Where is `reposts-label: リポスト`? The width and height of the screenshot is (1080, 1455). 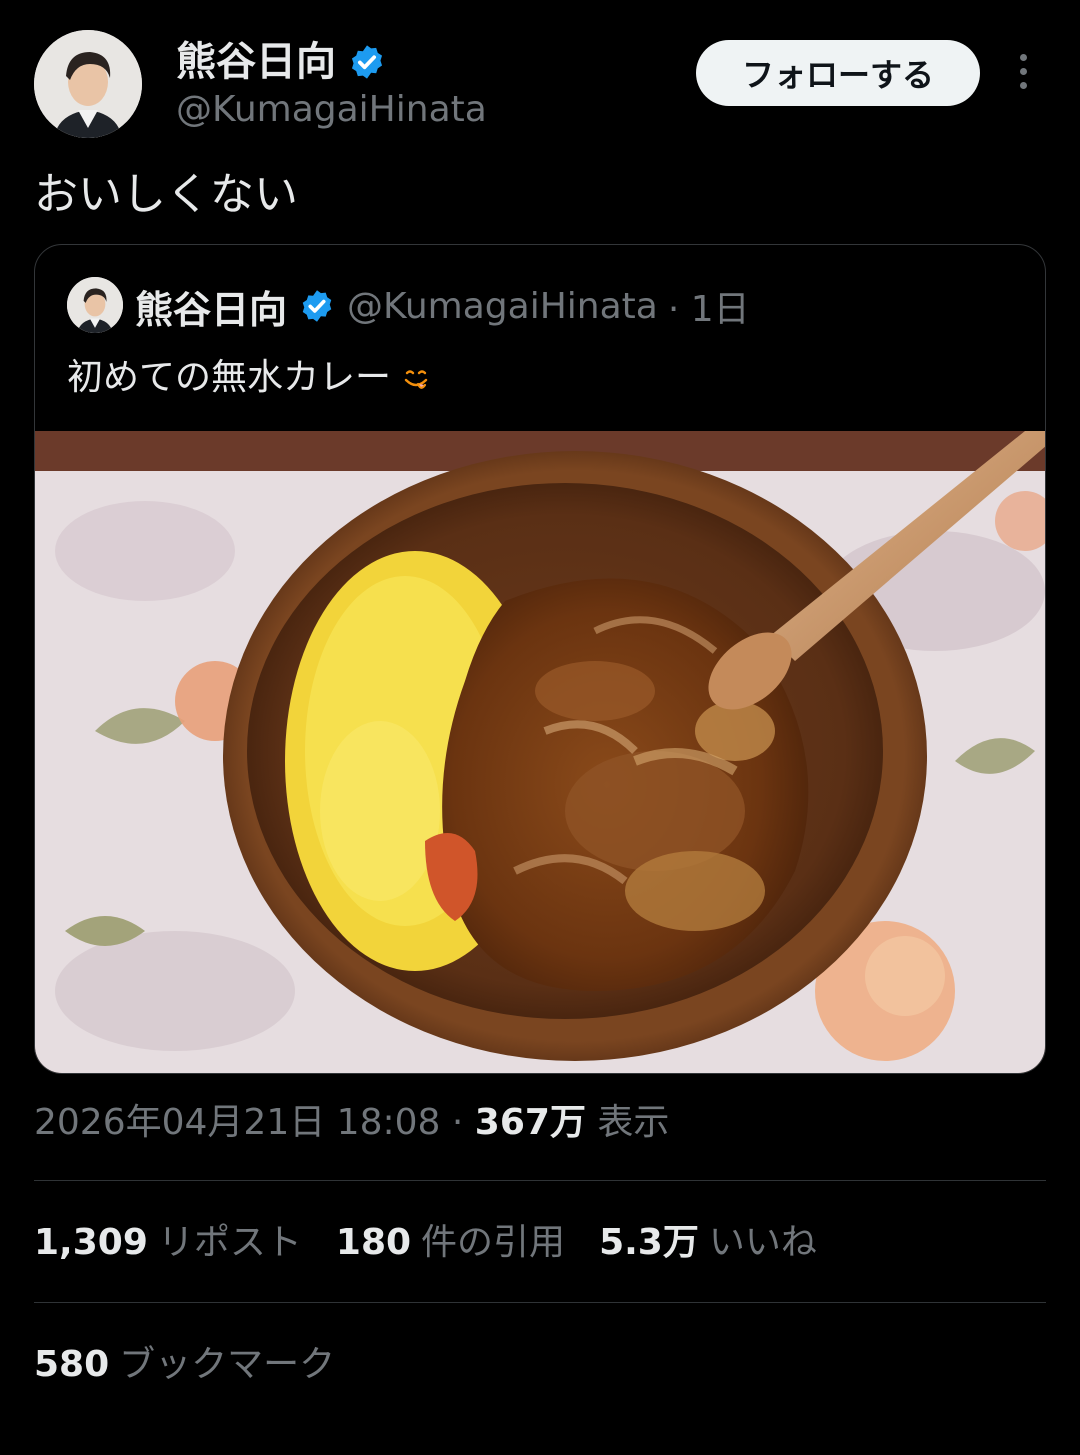 reposts-label: リポスト is located at coordinates (229, 1242).